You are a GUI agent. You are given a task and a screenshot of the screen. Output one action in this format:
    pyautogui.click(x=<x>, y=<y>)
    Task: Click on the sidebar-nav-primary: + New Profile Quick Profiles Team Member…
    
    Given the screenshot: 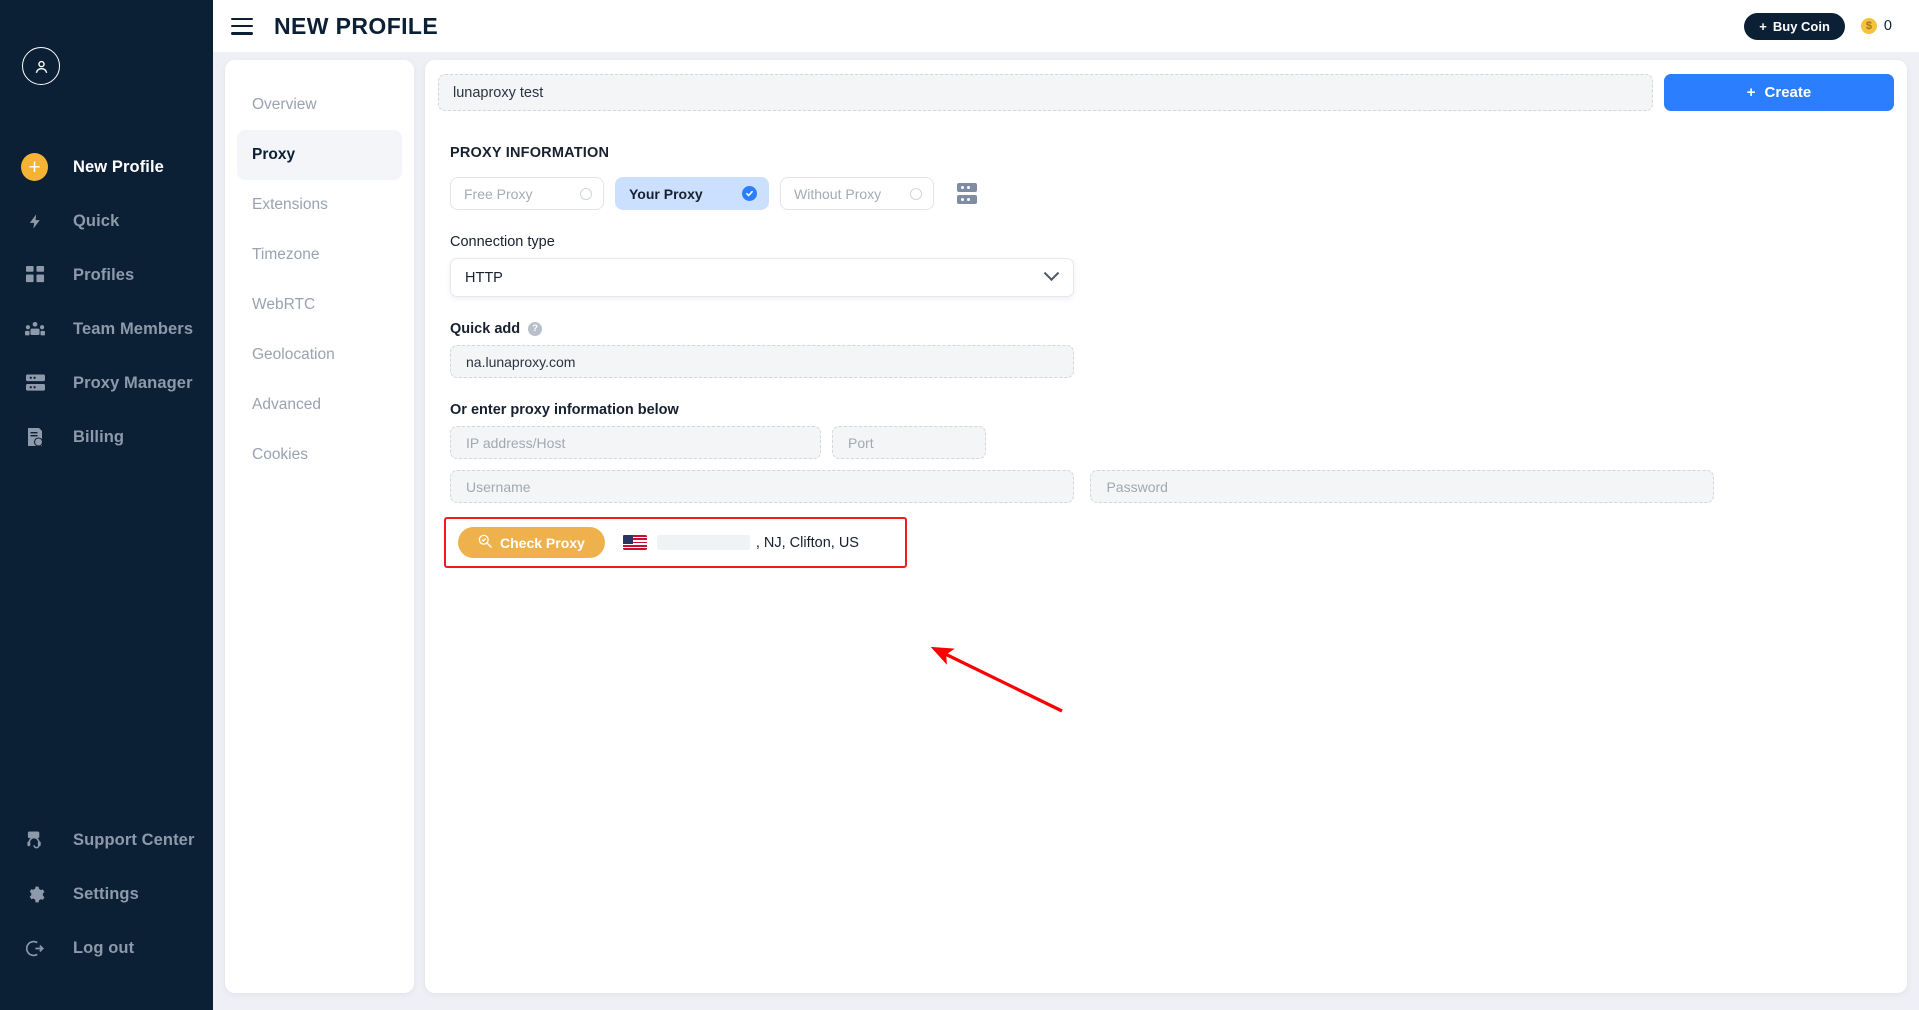 What is the action you would take?
    pyautogui.click(x=106, y=302)
    